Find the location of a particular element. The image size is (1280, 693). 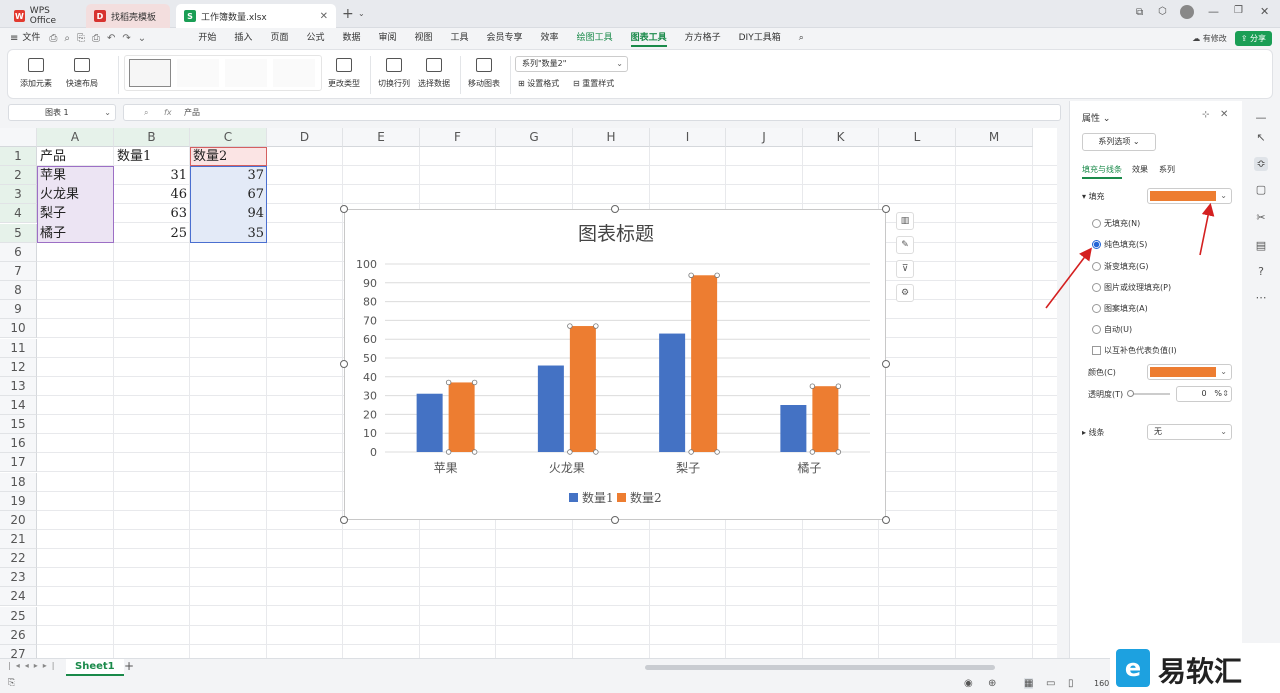

help-icon: ? is located at coordinates (1261, 272).